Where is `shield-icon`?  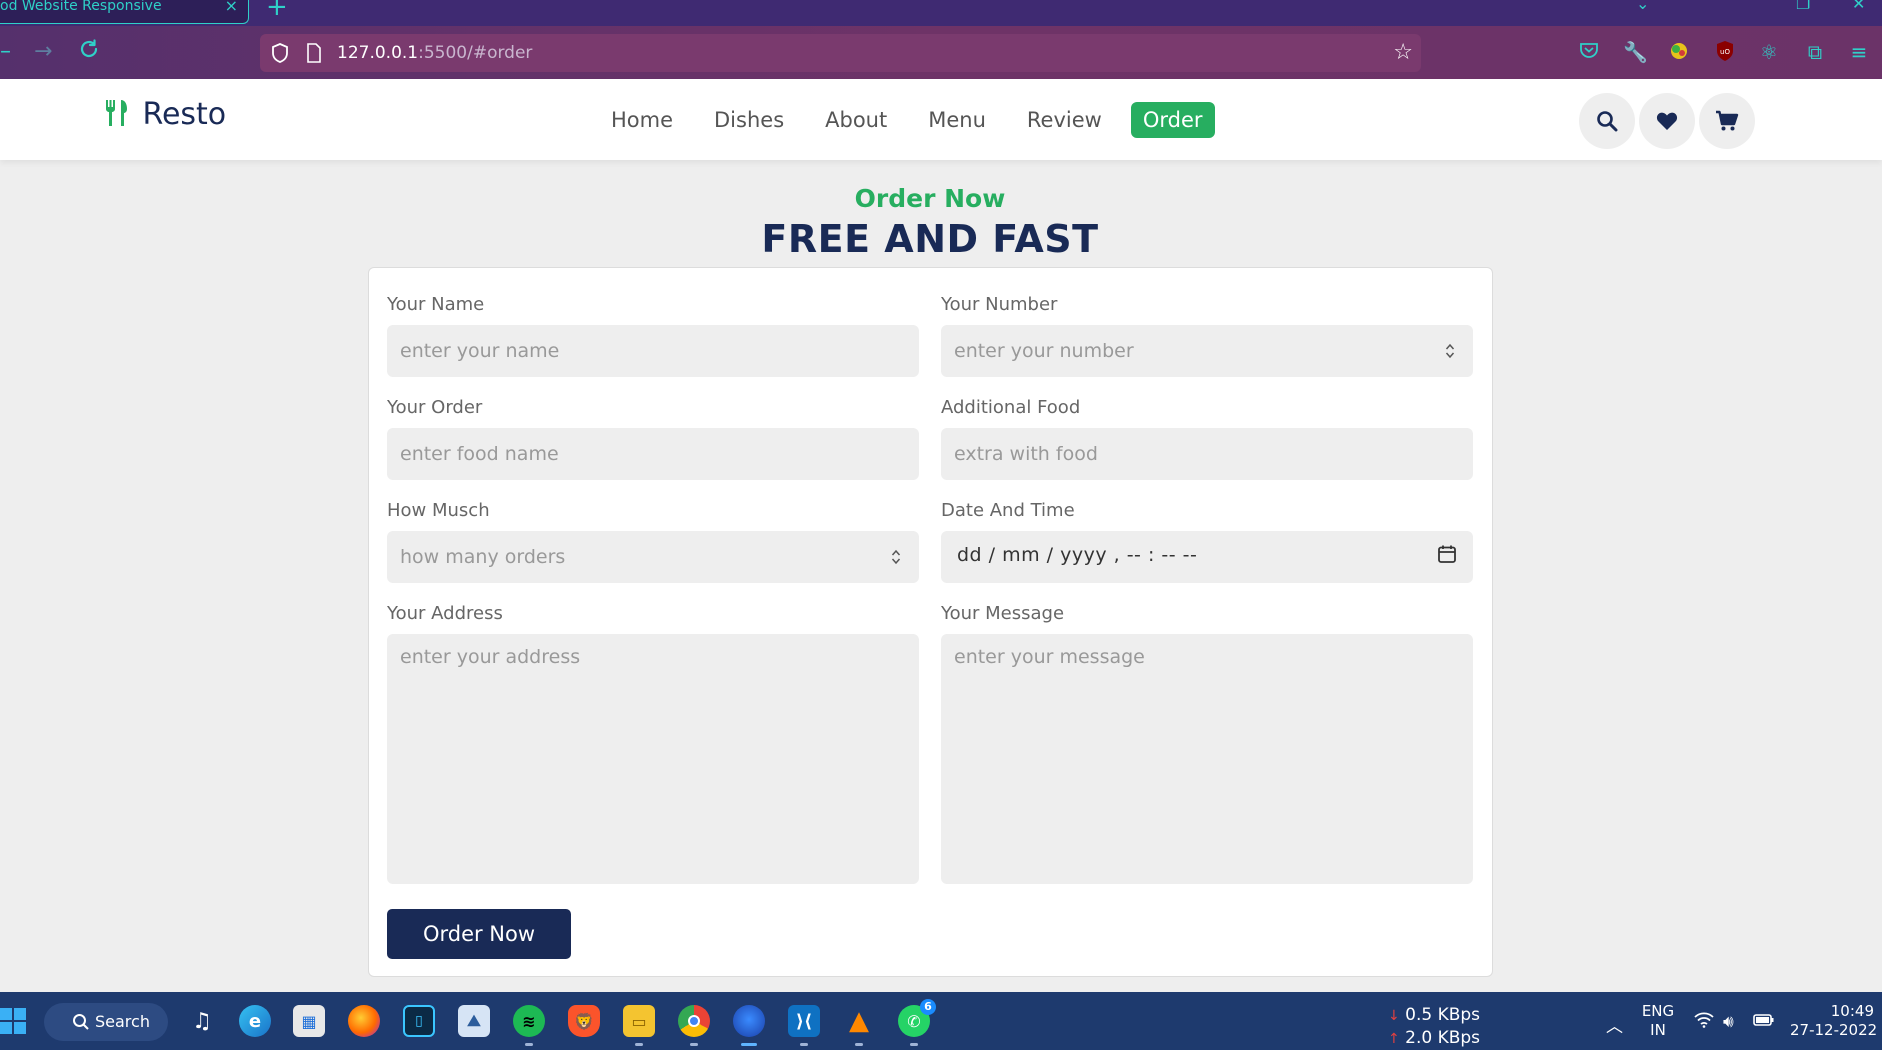
shield-icon is located at coordinates (280, 53).